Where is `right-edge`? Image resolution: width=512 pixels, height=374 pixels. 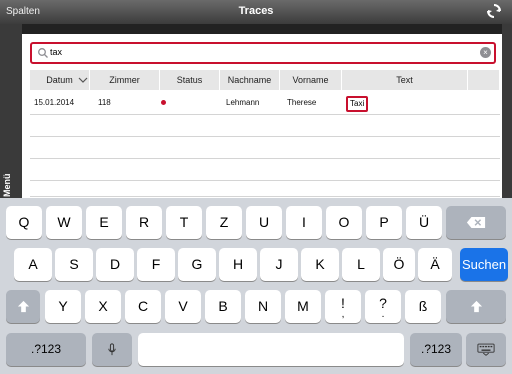
right-edge is located at coordinates (507, 111).